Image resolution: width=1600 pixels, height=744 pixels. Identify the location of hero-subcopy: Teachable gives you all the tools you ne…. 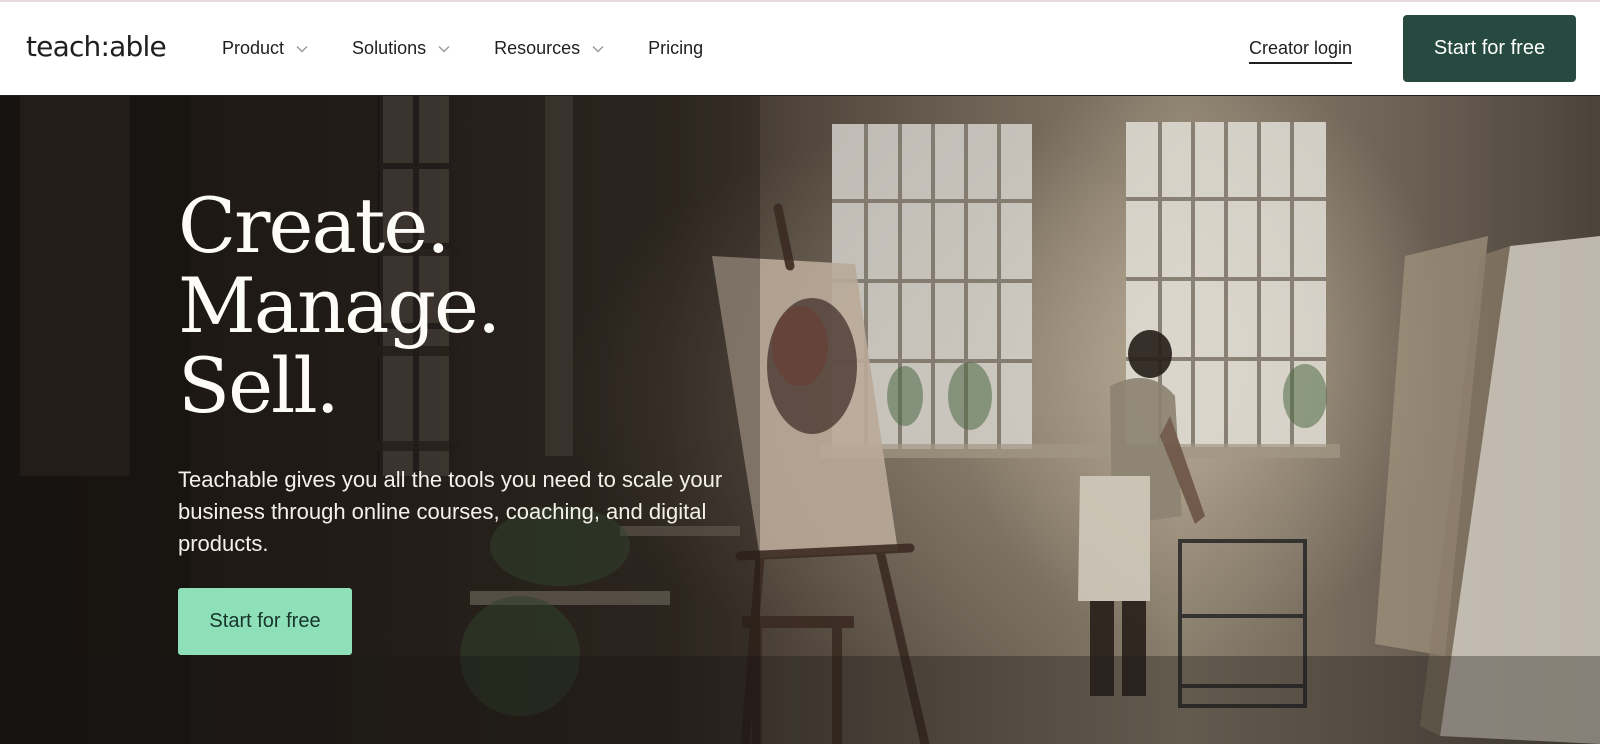
(450, 511).